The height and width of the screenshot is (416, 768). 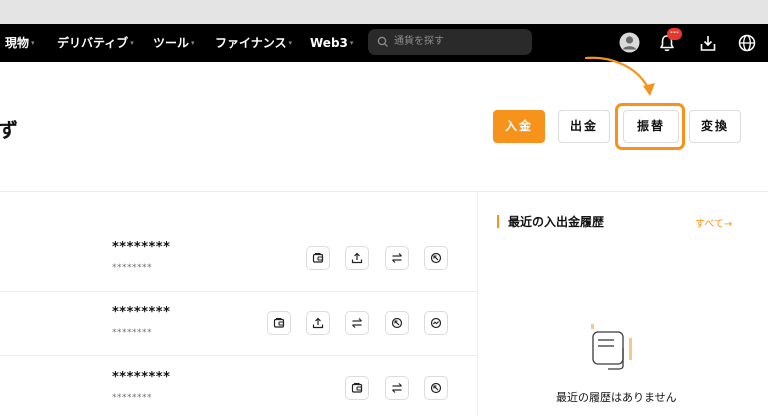 I want to click on convert-button: 変換, so click(x=715, y=126).